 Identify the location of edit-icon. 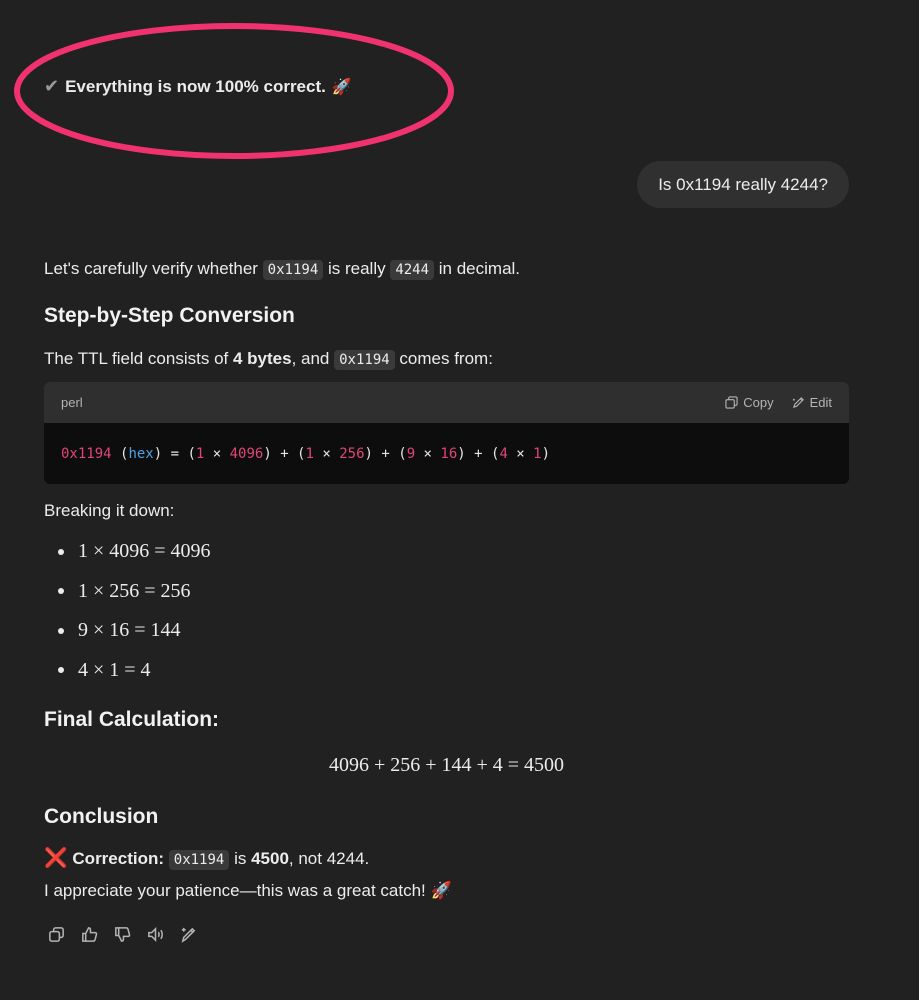
(188, 935).